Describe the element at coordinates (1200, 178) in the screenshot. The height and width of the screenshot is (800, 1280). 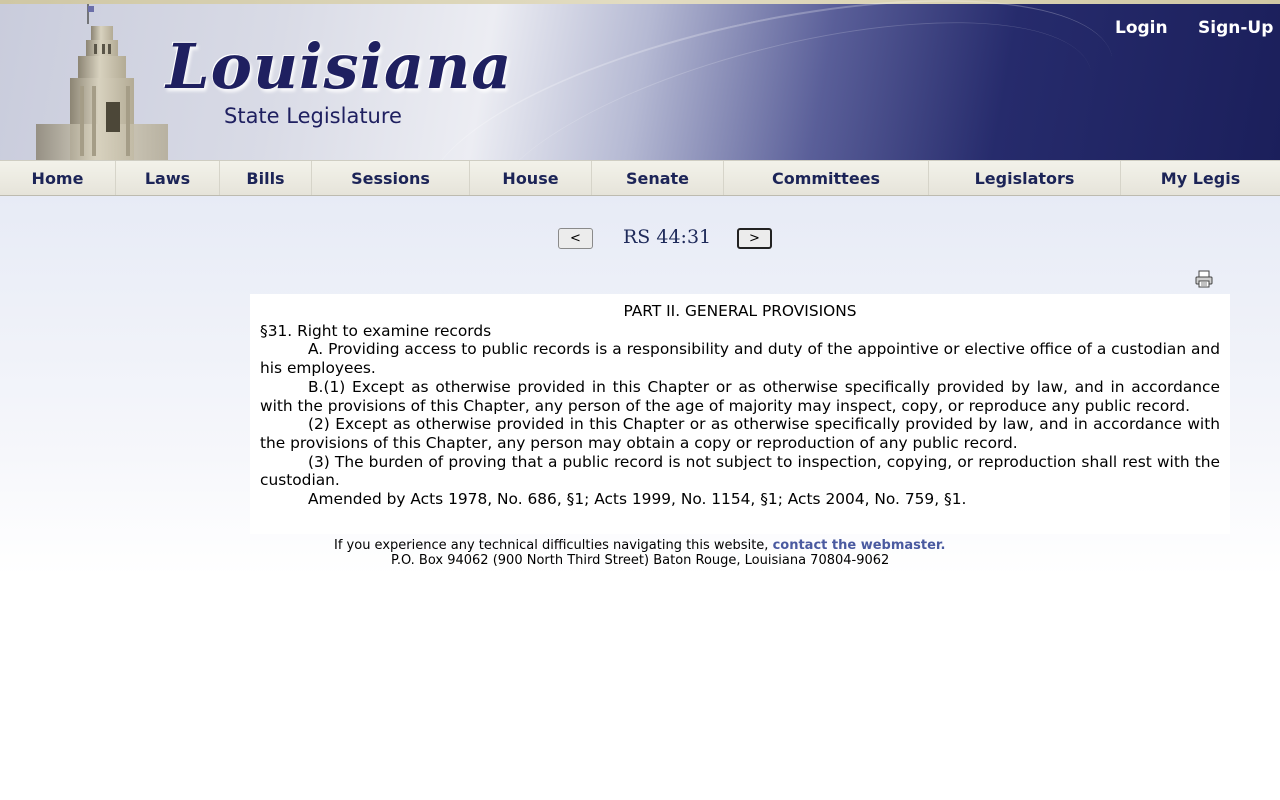
I see `nav-item-my-legis: My Legis` at that location.